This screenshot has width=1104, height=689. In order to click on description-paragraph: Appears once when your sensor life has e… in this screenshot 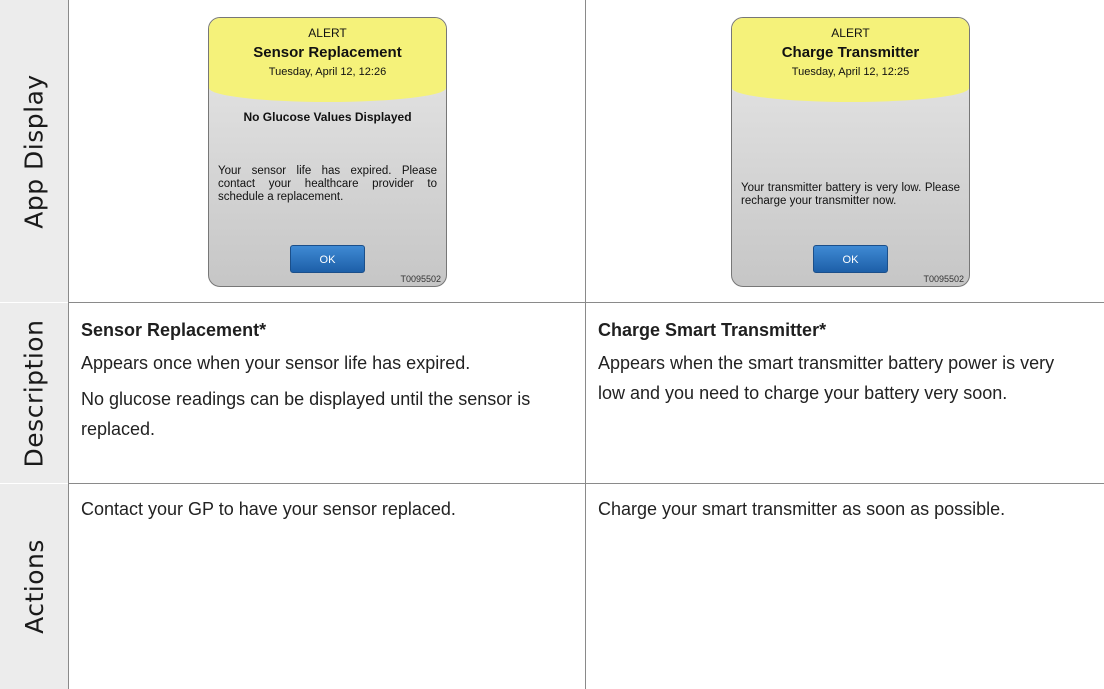, I will do `click(276, 363)`.